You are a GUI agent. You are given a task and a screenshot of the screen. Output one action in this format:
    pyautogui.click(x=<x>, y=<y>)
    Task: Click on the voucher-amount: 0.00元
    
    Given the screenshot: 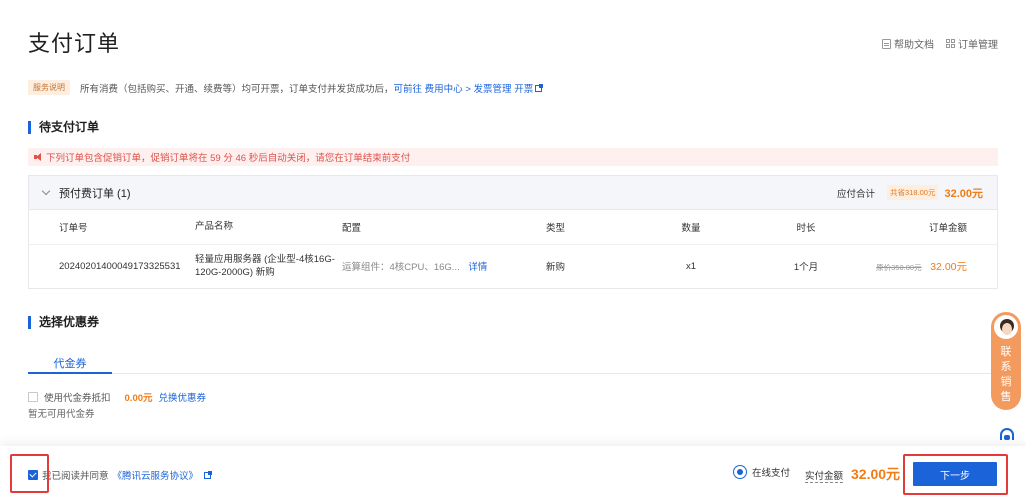 What is the action you would take?
    pyautogui.click(x=138, y=398)
    